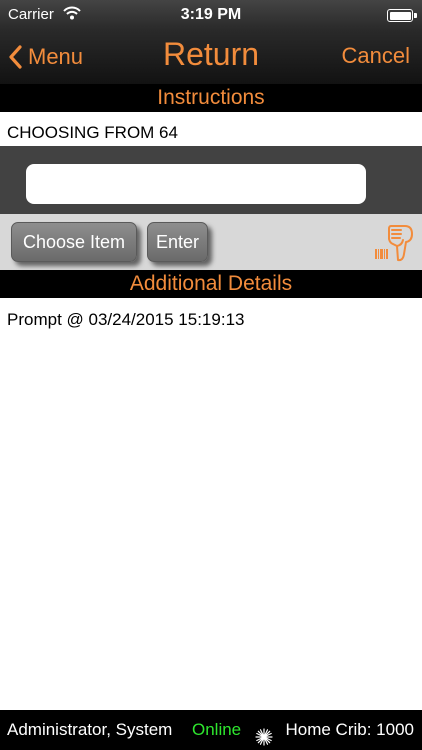  Describe the element at coordinates (211, 57) in the screenshot. I see `navigation-bar: Menu Return Cancel` at that location.